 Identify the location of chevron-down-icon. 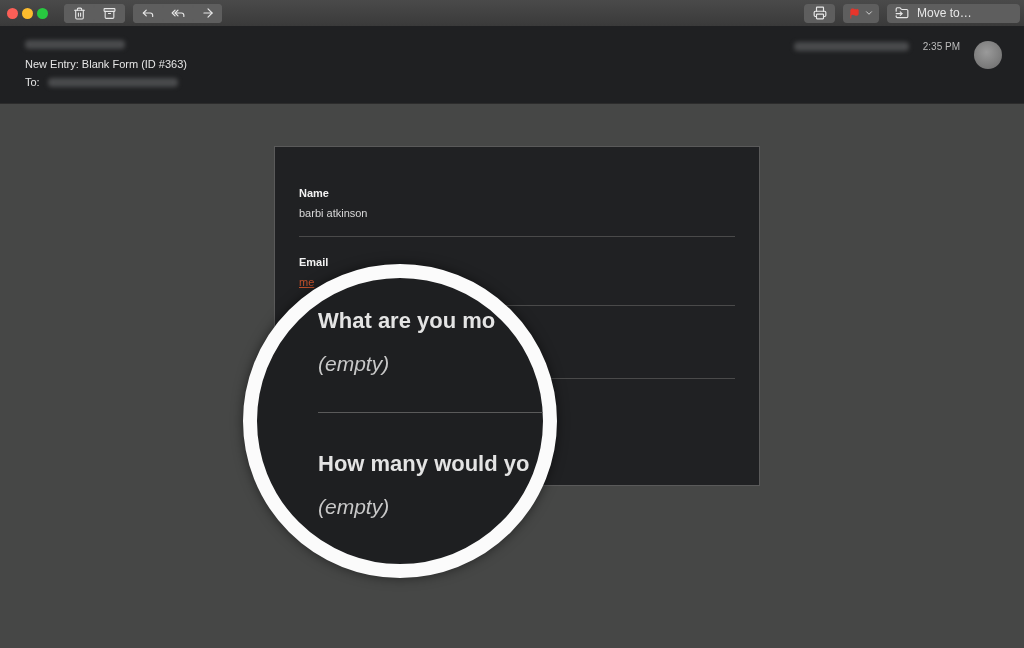
(868, 13).